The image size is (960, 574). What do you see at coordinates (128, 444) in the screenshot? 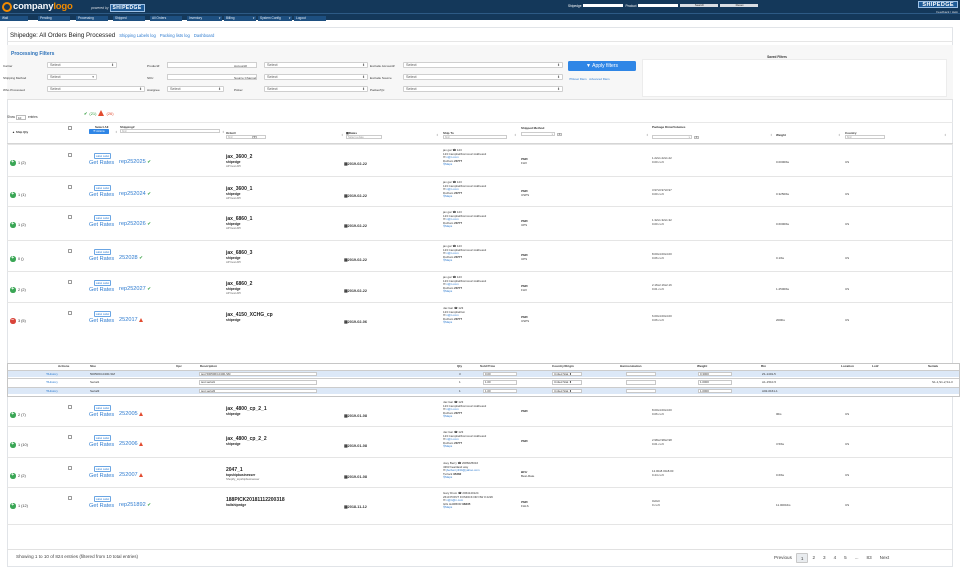
I see `shipping-number: 252006` at bounding box center [128, 444].